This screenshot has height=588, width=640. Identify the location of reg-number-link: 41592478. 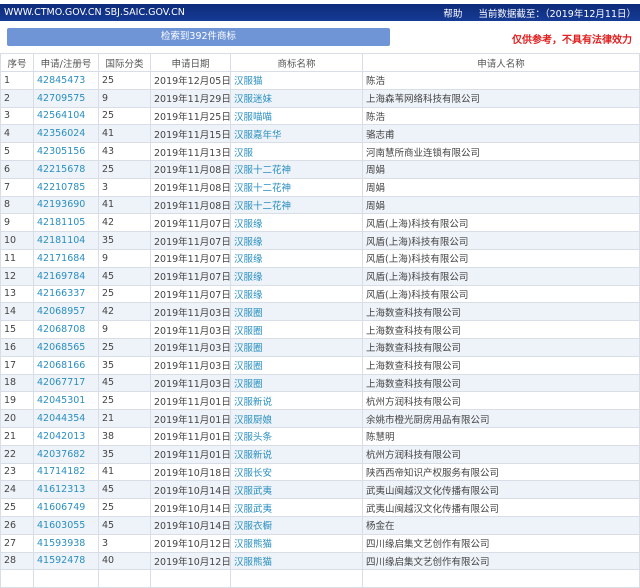
(66, 561).